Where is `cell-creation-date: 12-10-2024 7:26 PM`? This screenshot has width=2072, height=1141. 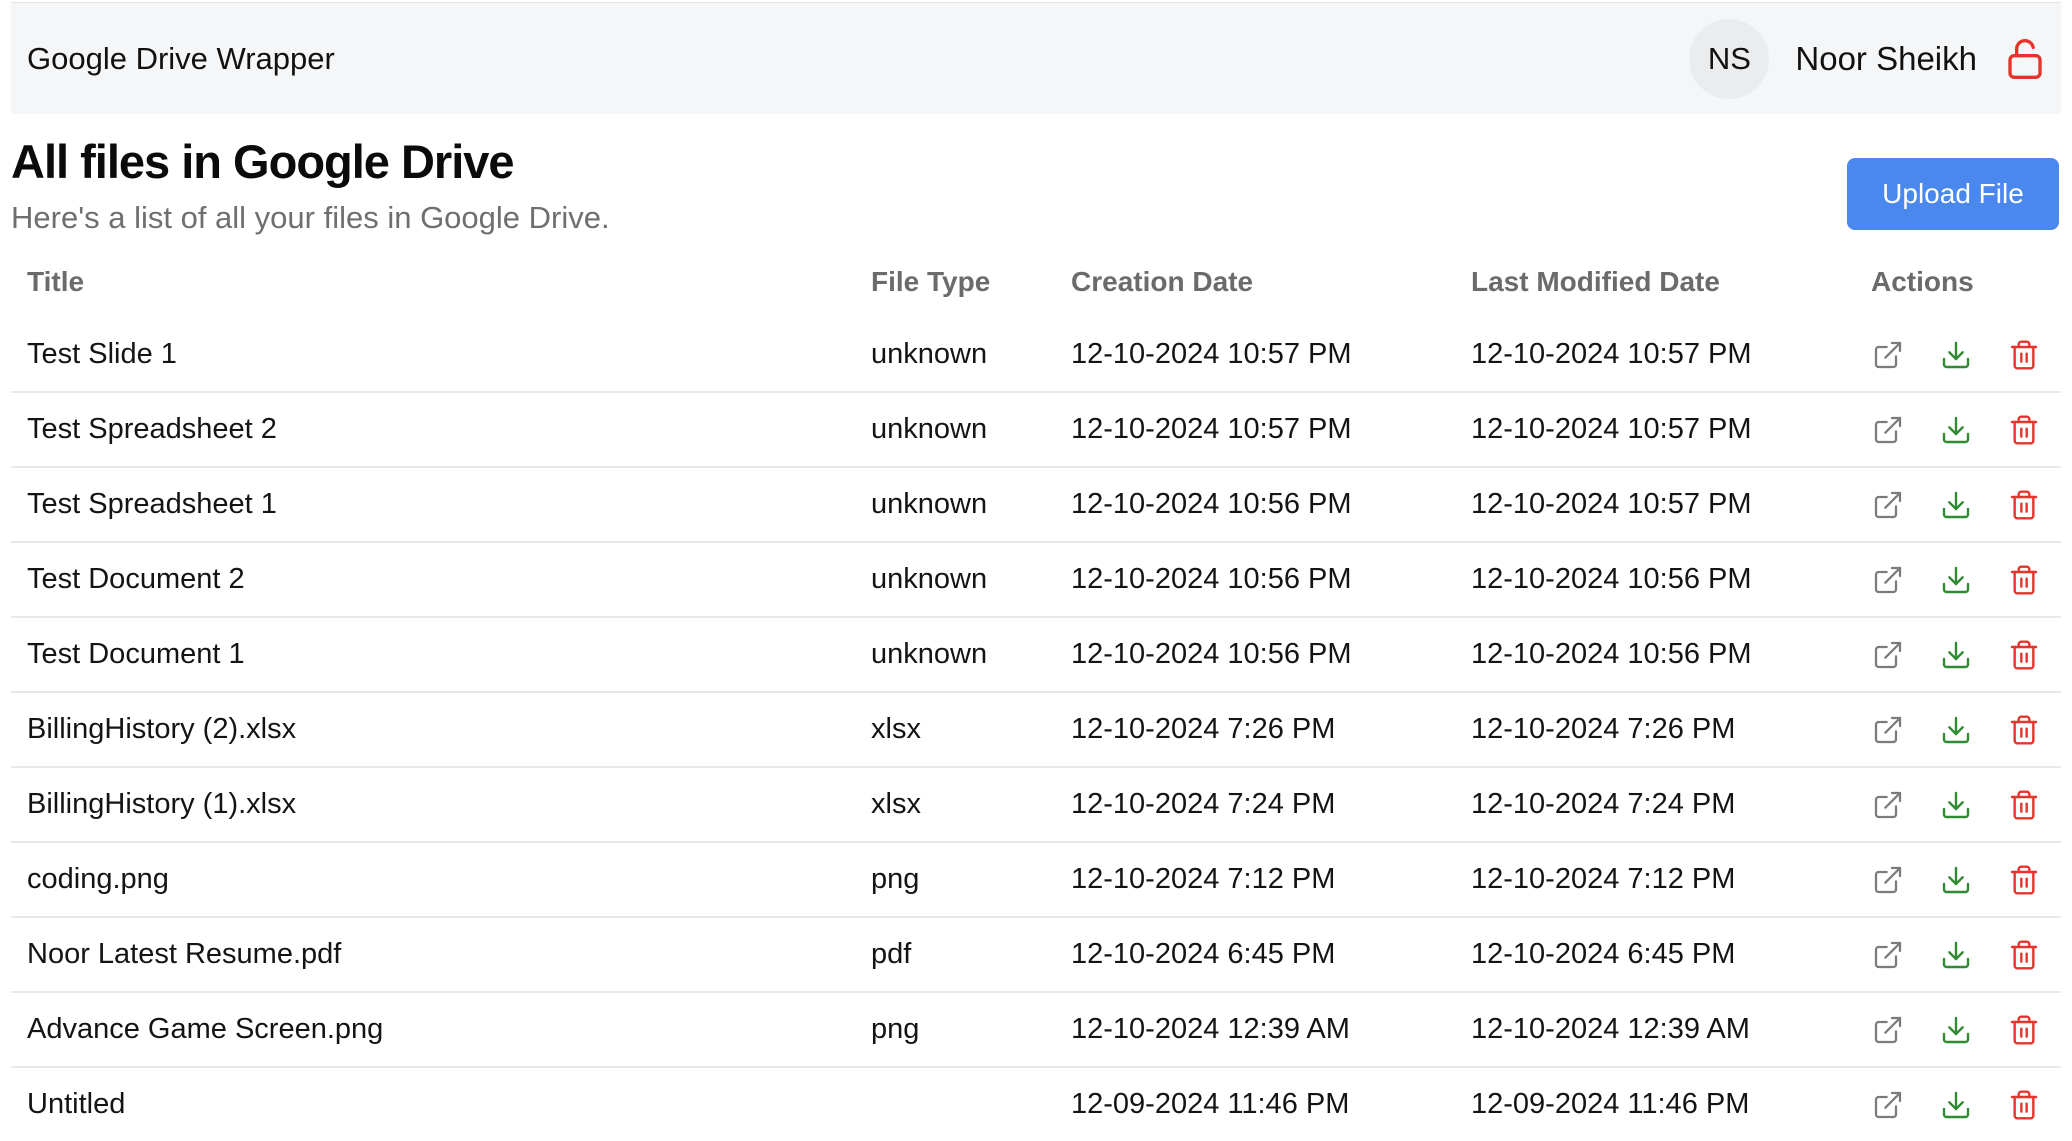 cell-creation-date: 12-10-2024 7:26 PM is located at coordinates (1255, 730).